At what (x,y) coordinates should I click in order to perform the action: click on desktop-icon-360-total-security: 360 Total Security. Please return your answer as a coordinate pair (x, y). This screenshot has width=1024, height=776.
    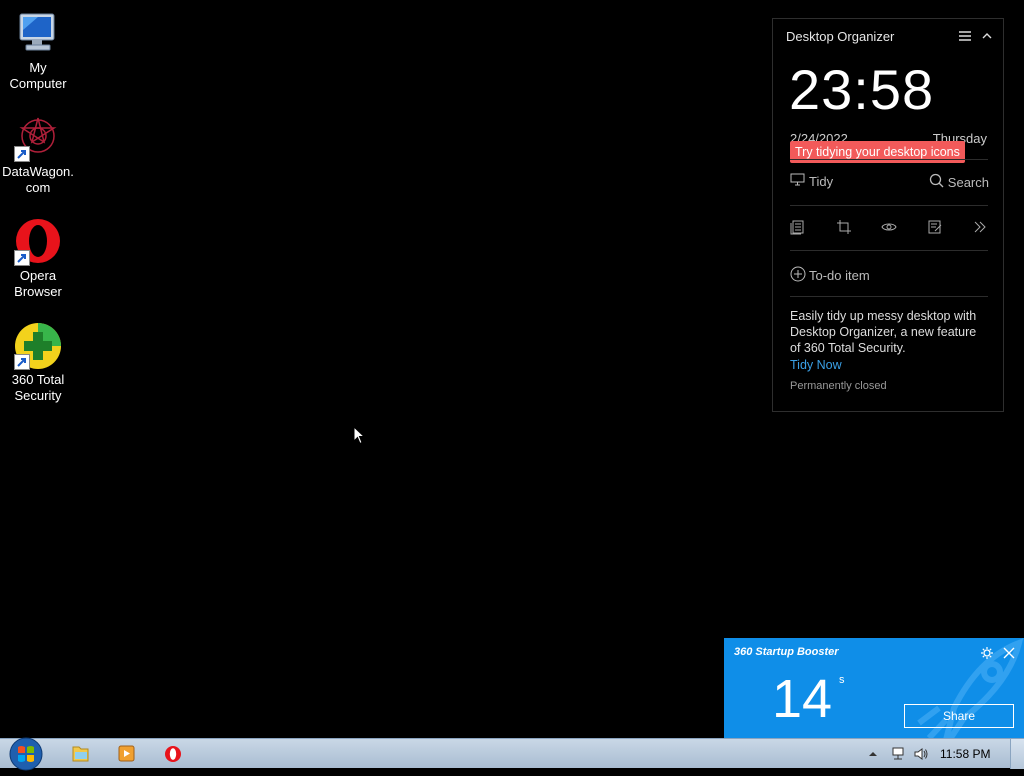
    Looking at the image, I should click on (38, 363).